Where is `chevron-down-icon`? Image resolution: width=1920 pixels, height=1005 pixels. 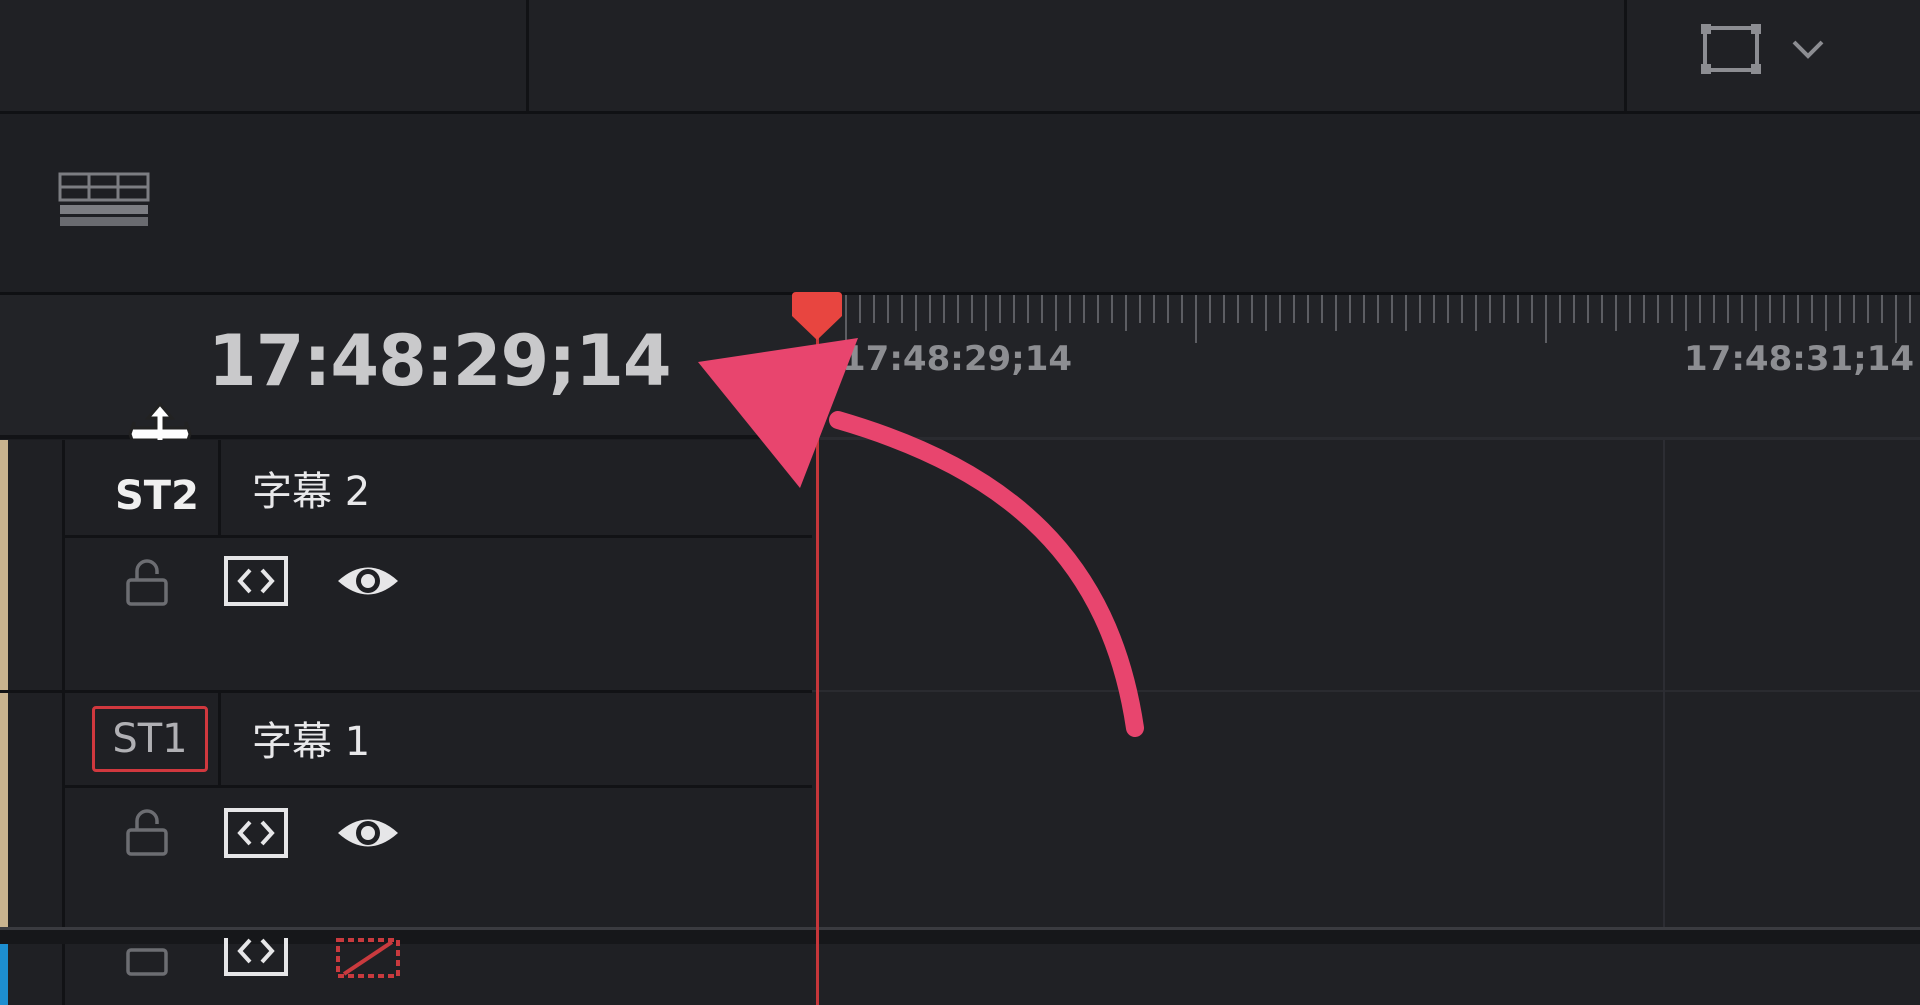
chevron-down-icon is located at coordinates (1808, 49).